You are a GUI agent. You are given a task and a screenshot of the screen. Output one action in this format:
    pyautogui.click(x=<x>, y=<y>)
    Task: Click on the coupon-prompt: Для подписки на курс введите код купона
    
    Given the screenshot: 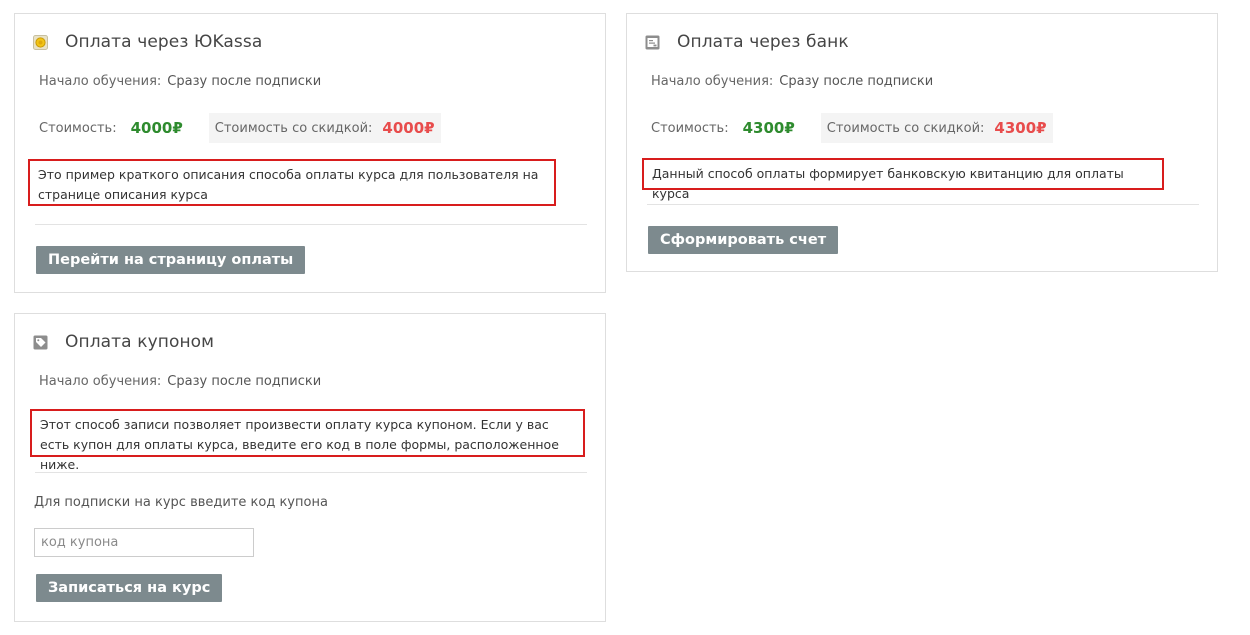 What is the action you would take?
    pyautogui.click(x=181, y=502)
    